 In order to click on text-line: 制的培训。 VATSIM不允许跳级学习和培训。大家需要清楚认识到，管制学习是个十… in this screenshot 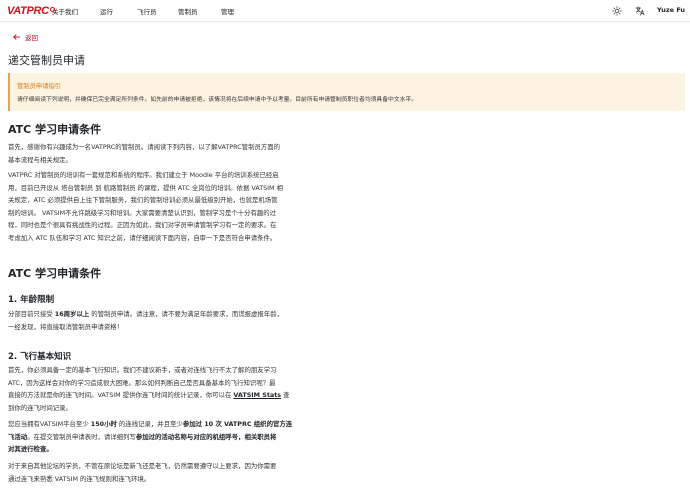, I will do `click(142, 212)`.